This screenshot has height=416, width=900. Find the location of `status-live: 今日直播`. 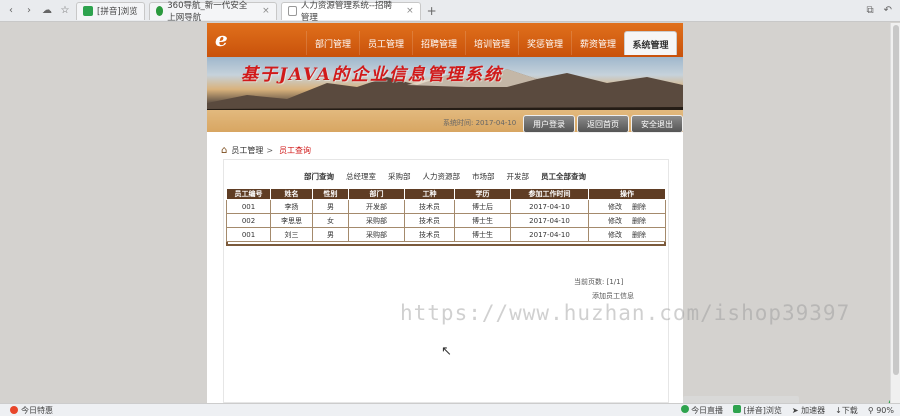

status-live: 今日直播 is located at coordinates (701, 410).